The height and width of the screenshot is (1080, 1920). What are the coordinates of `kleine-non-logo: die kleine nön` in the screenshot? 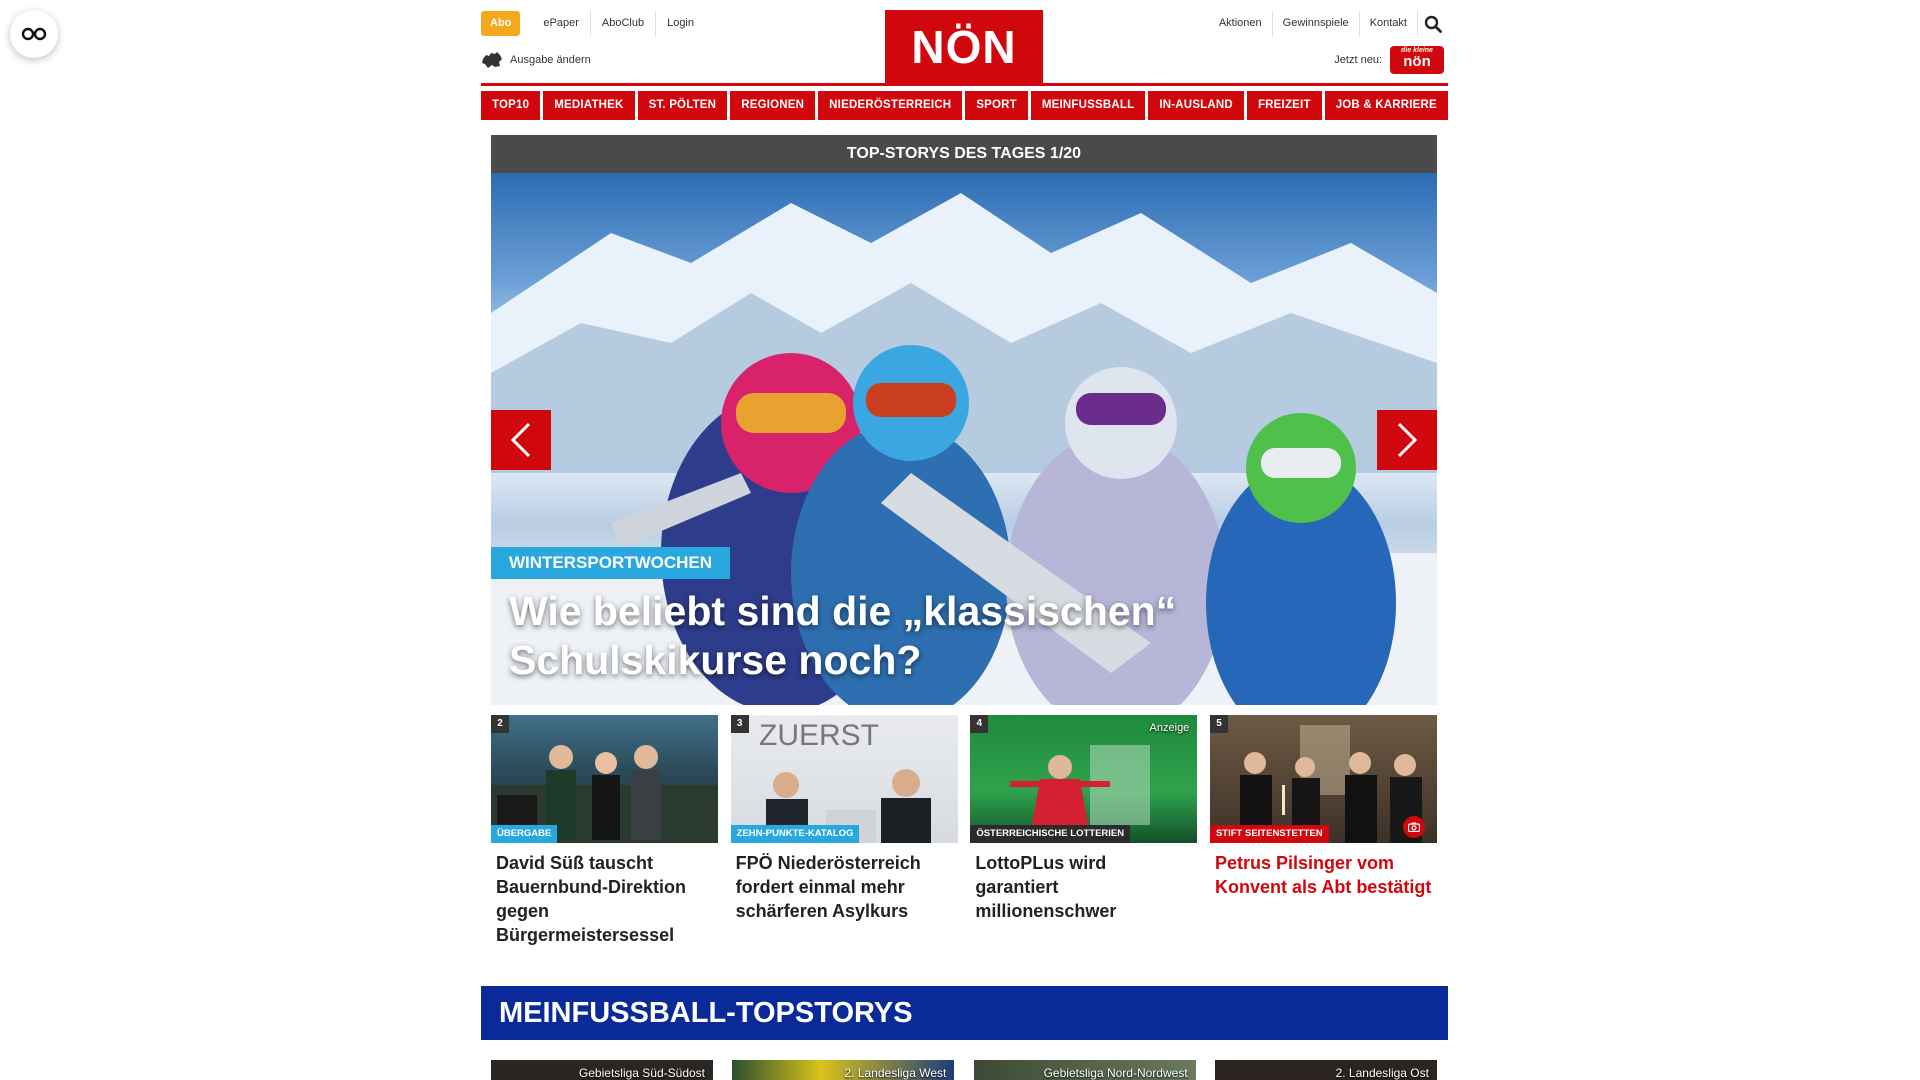 It's located at (1417, 60).